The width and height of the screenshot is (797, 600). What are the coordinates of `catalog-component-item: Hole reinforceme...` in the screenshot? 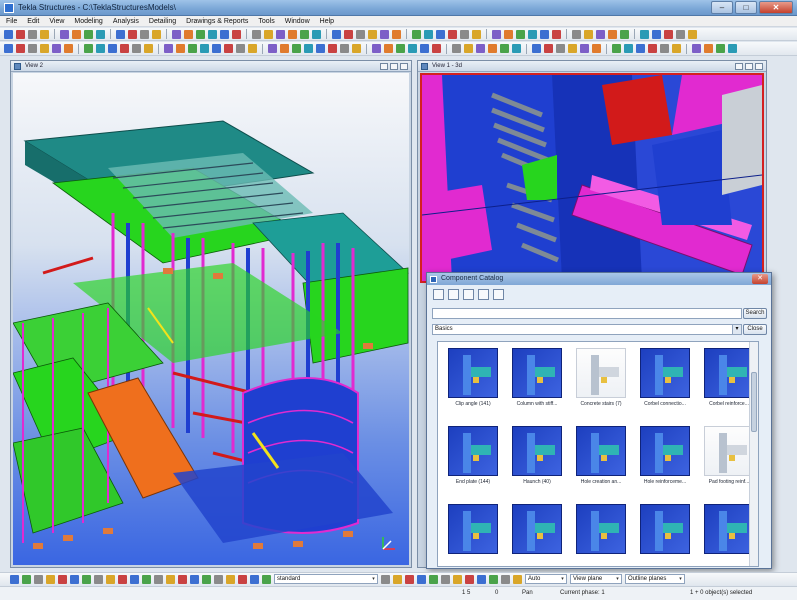 It's located at (665, 465).